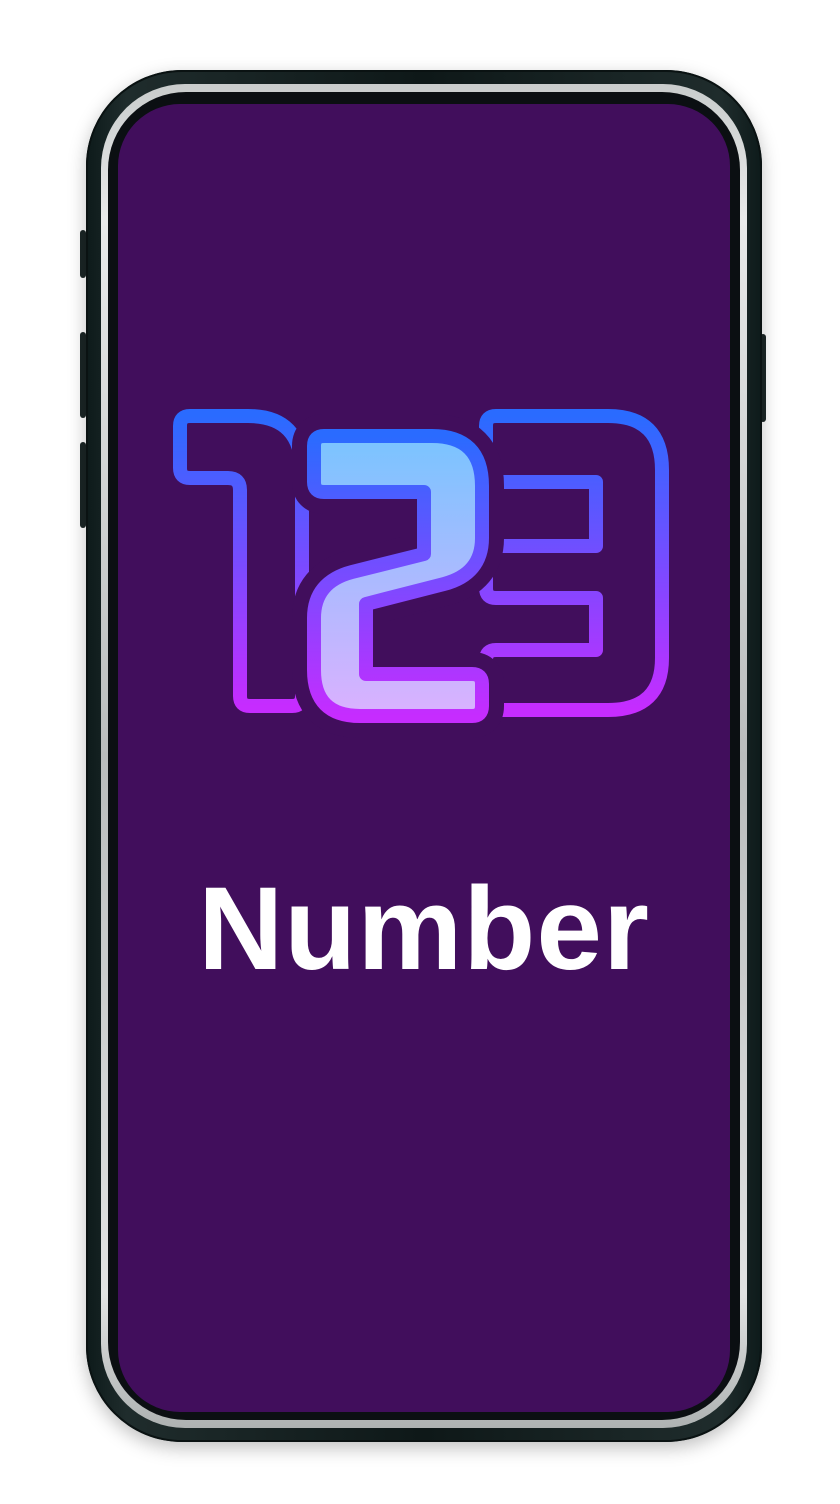 The image size is (840, 1504). I want to click on app-title: Number, so click(424, 929).